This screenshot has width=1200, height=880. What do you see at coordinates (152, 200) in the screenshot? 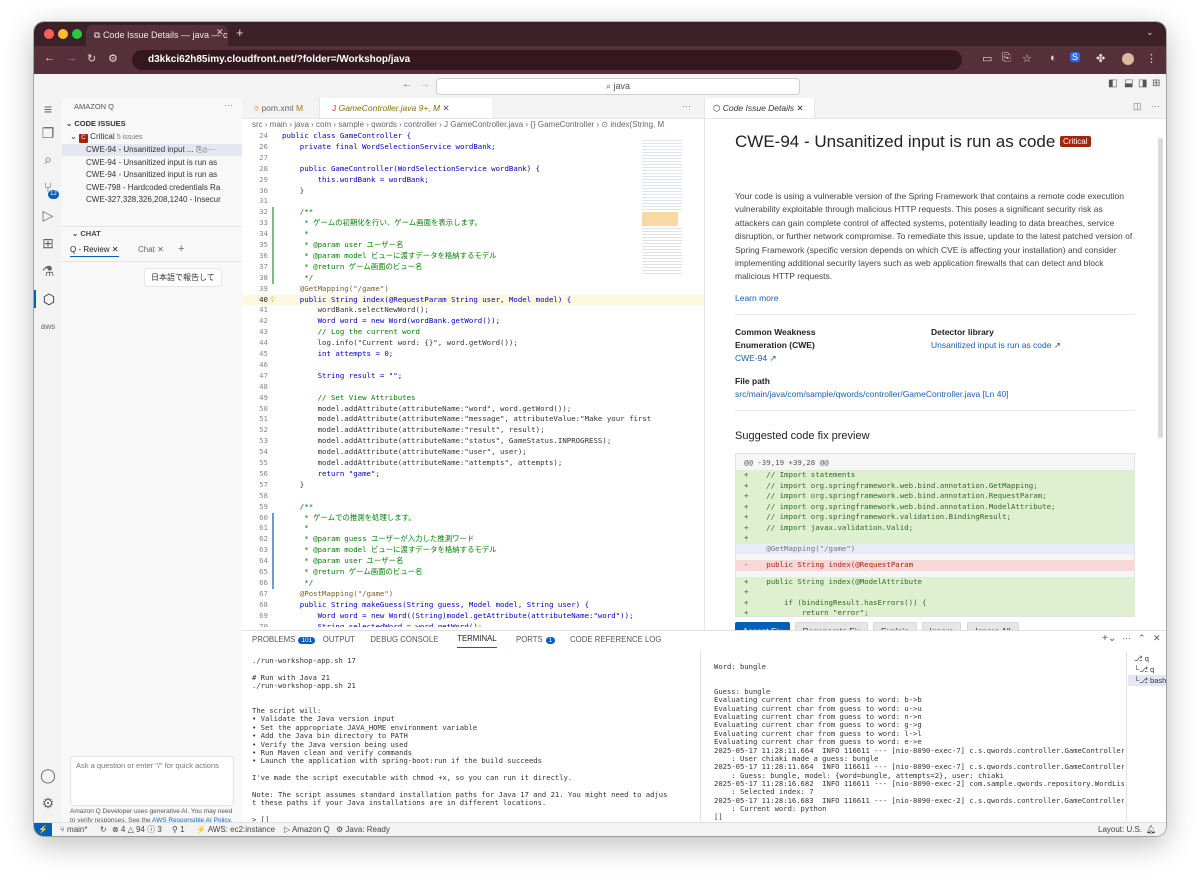
I see `issue-item: CWE-327,328,326,208,1240 - Insecur` at bounding box center [152, 200].